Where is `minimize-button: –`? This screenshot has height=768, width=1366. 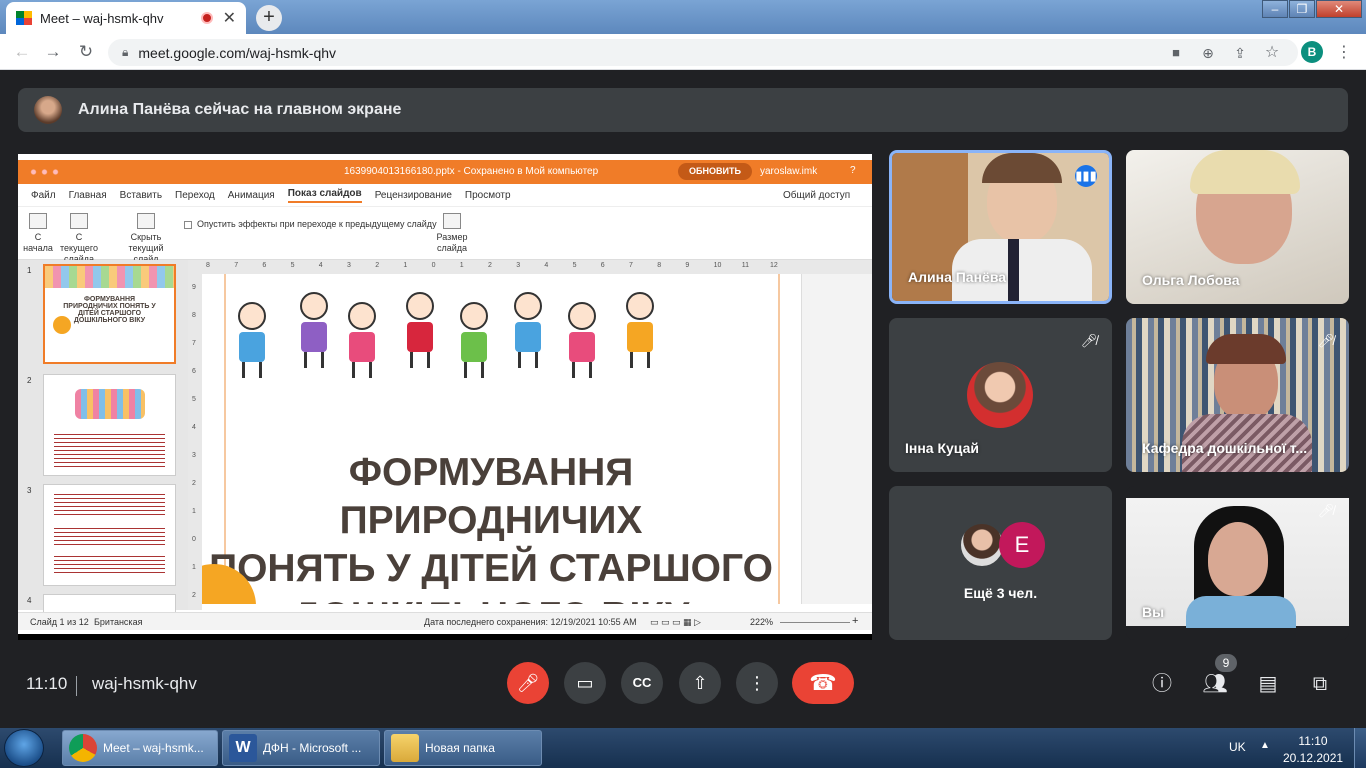
minimize-button: – is located at coordinates (1275, 9).